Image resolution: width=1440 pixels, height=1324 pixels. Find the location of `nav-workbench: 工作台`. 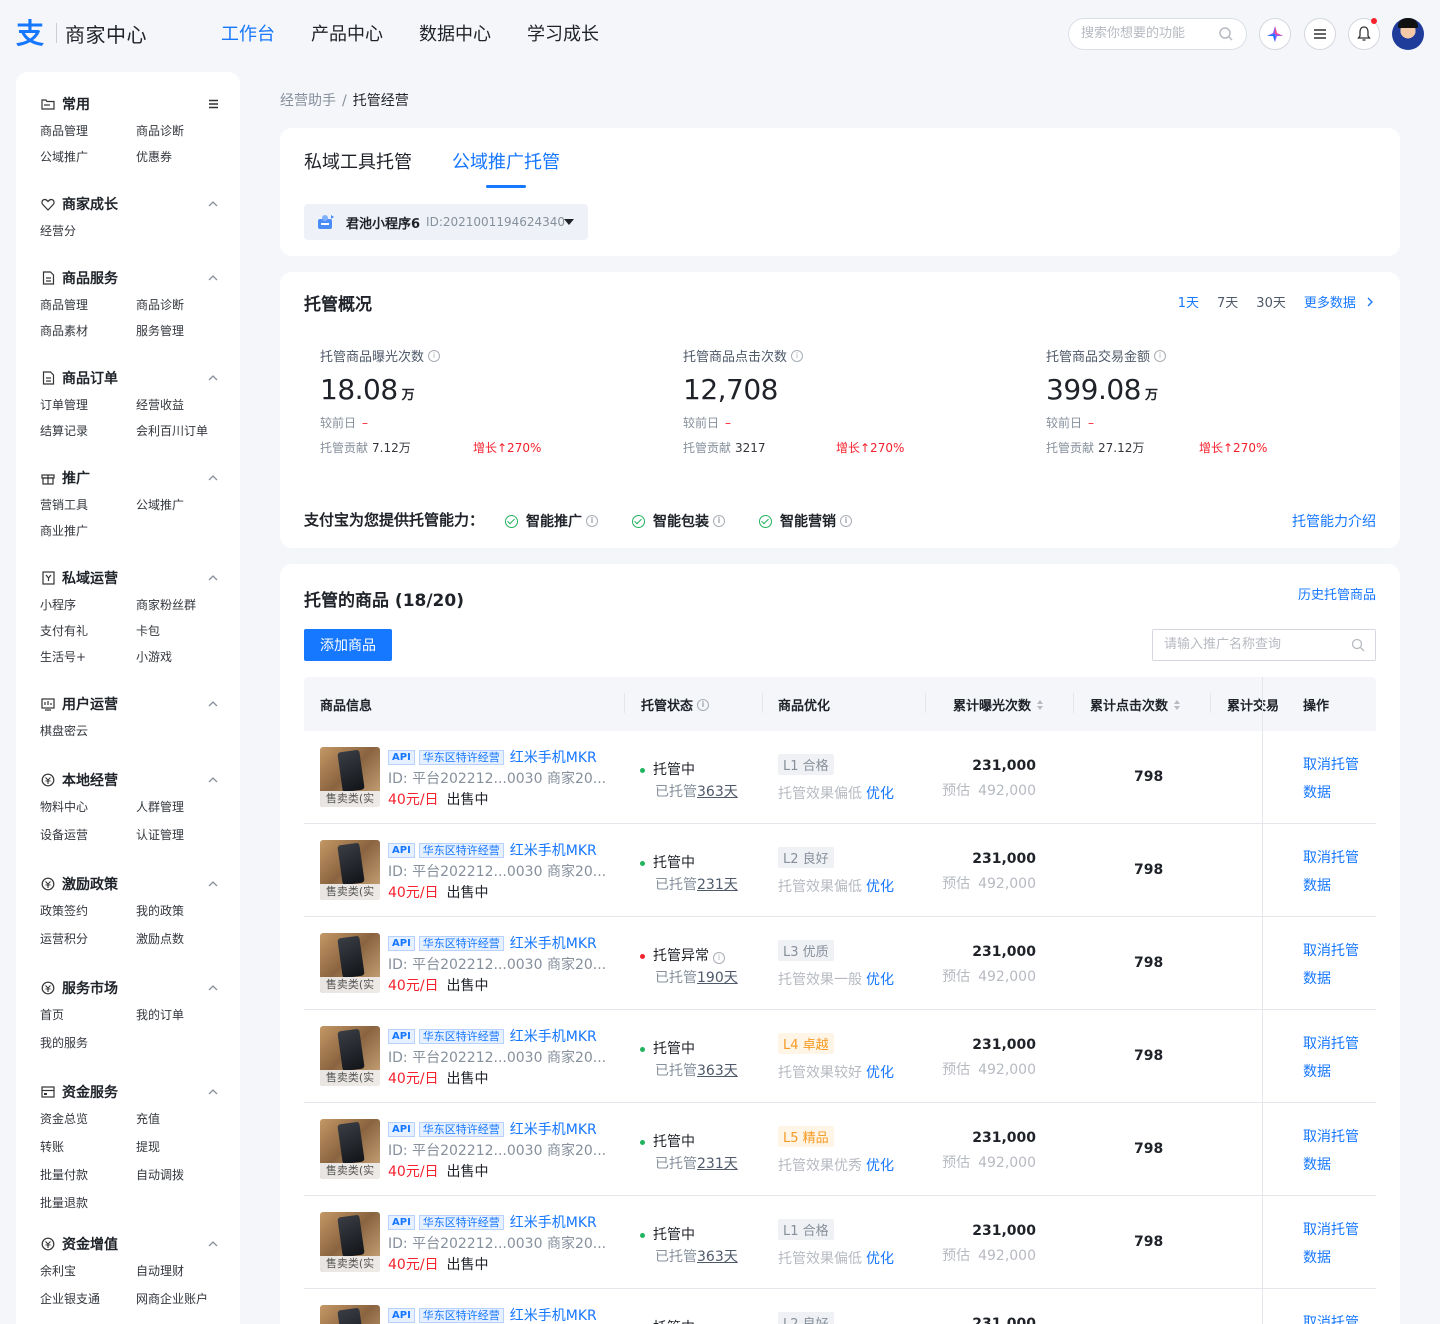

nav-workbench: 工作台 is located at coordinates (248, 33).